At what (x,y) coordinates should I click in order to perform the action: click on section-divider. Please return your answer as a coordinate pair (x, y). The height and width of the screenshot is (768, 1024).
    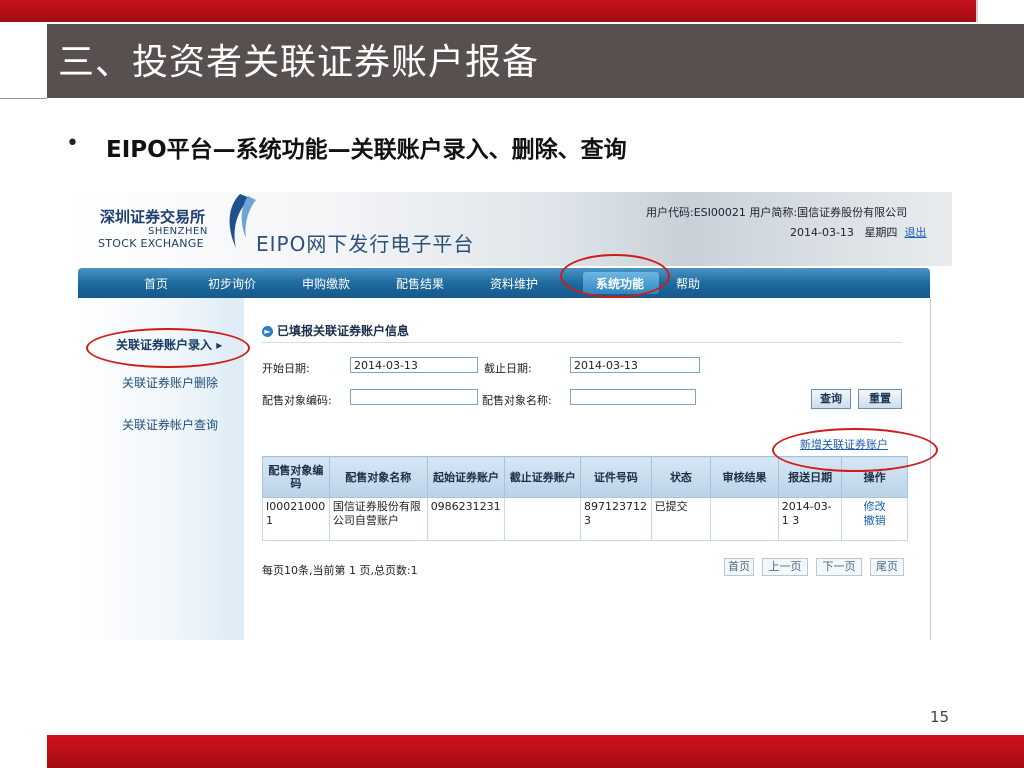
    Looking at the image, I should click on (582, 342).